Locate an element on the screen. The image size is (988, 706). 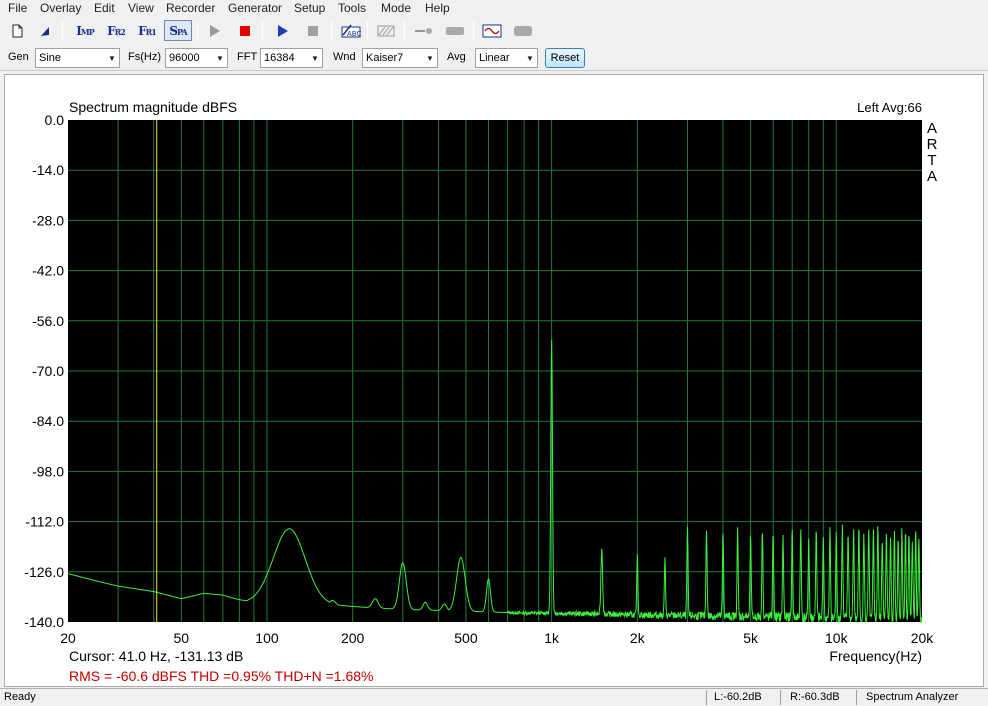
toolbar: IMP FR2 FR1 SPA ABC is located at coordinates (494, 30).